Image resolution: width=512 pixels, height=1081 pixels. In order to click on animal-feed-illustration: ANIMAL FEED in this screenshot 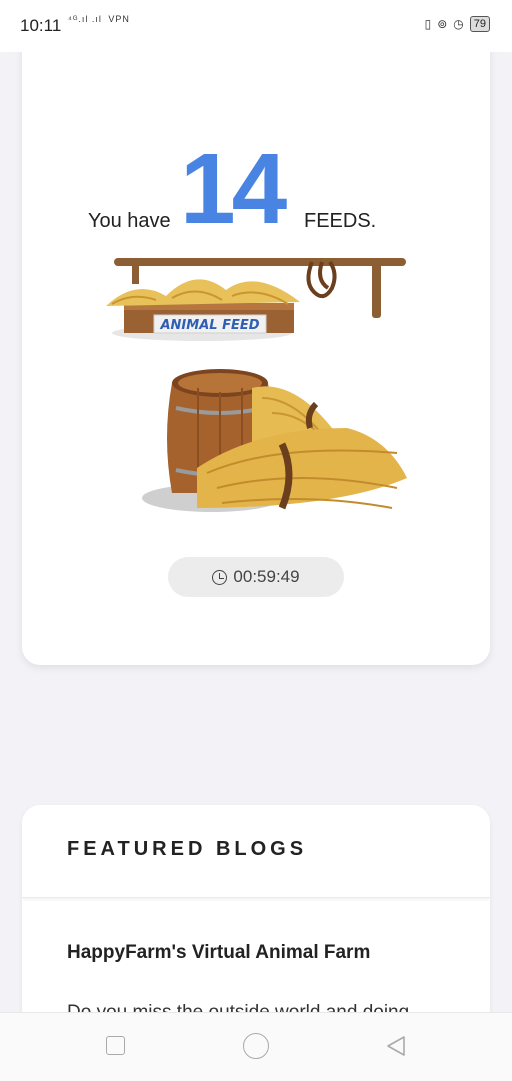, I will do `click(256, 385)`.